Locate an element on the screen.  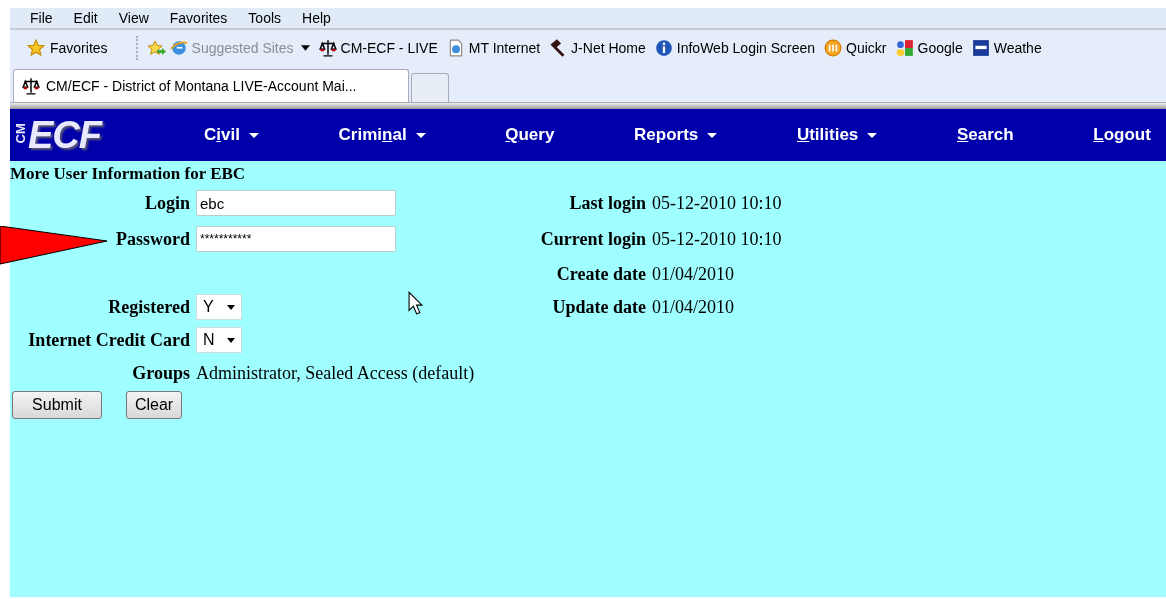
favorite-link: CM-ECF - LIVE is located at coordinates (378, 48).